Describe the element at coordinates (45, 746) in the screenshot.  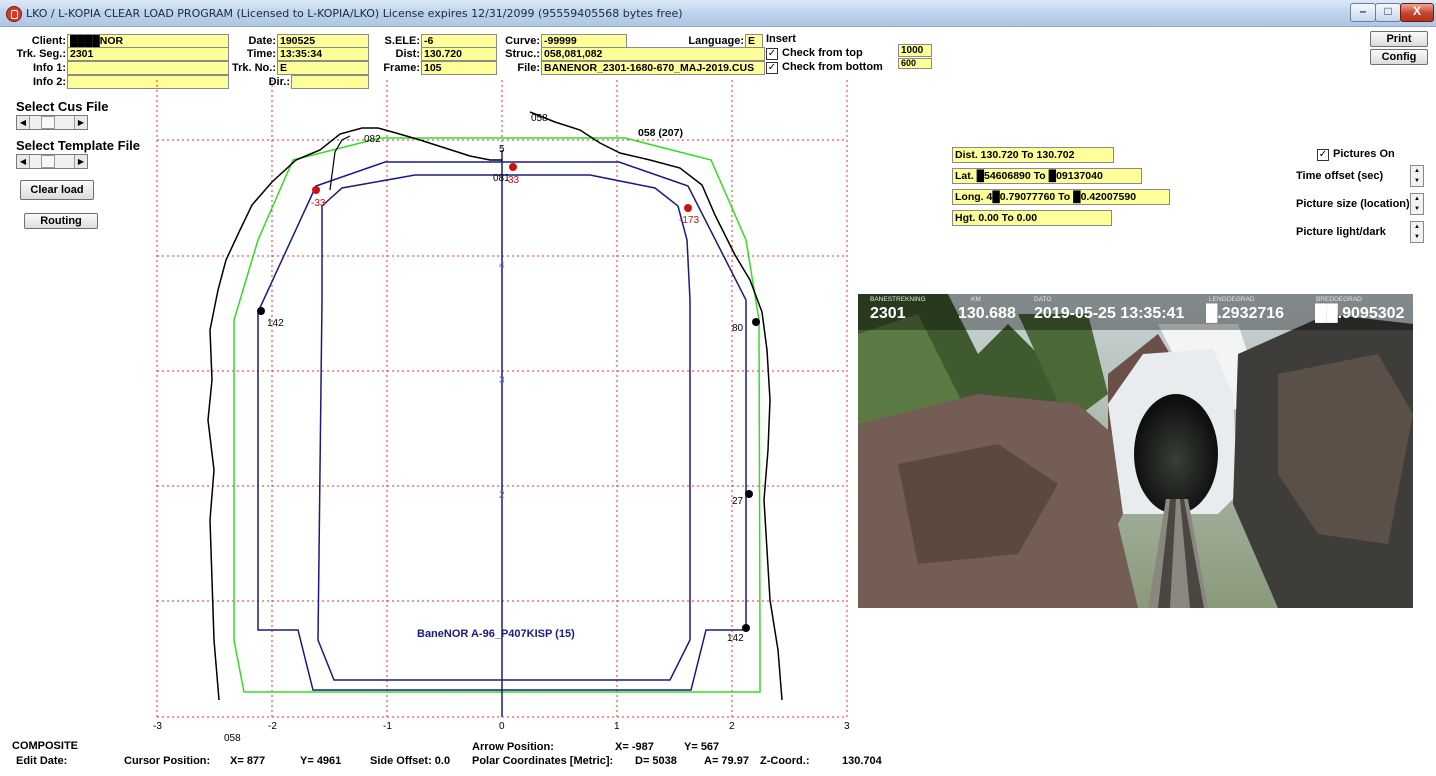
I see `composite-label: COMPOSITE` at that location.